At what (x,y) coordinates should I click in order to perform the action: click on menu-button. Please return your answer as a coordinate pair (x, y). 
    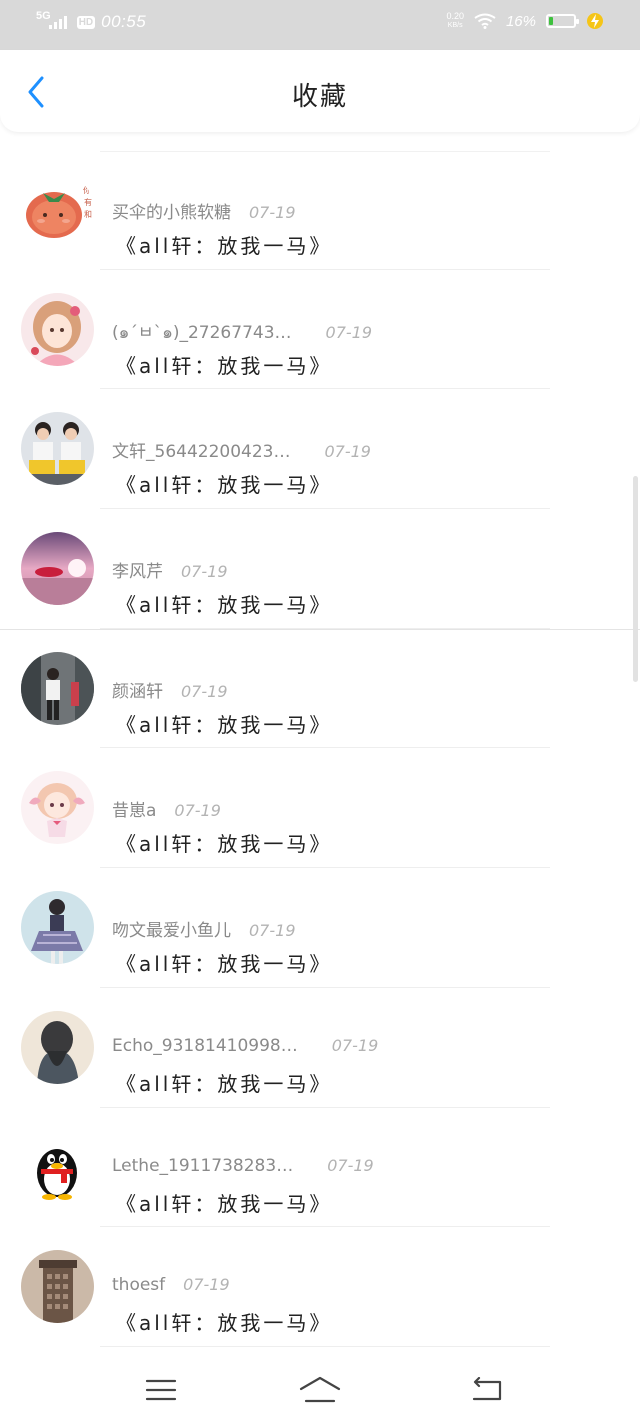
    Looking at the image, I should click on (161, 1390).